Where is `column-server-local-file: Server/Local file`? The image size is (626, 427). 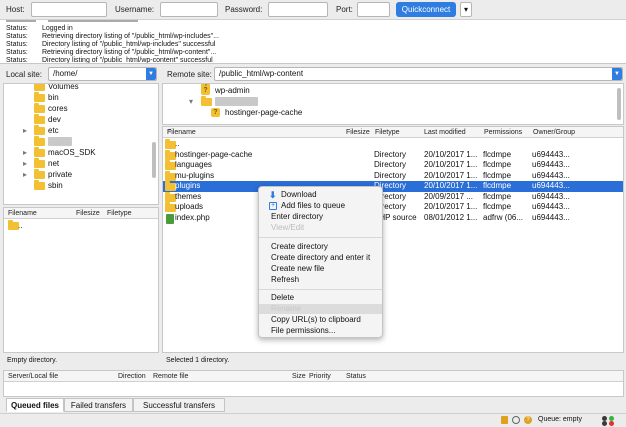
column-server-local-file: Server/Local file is located at coordinates (33, 376).